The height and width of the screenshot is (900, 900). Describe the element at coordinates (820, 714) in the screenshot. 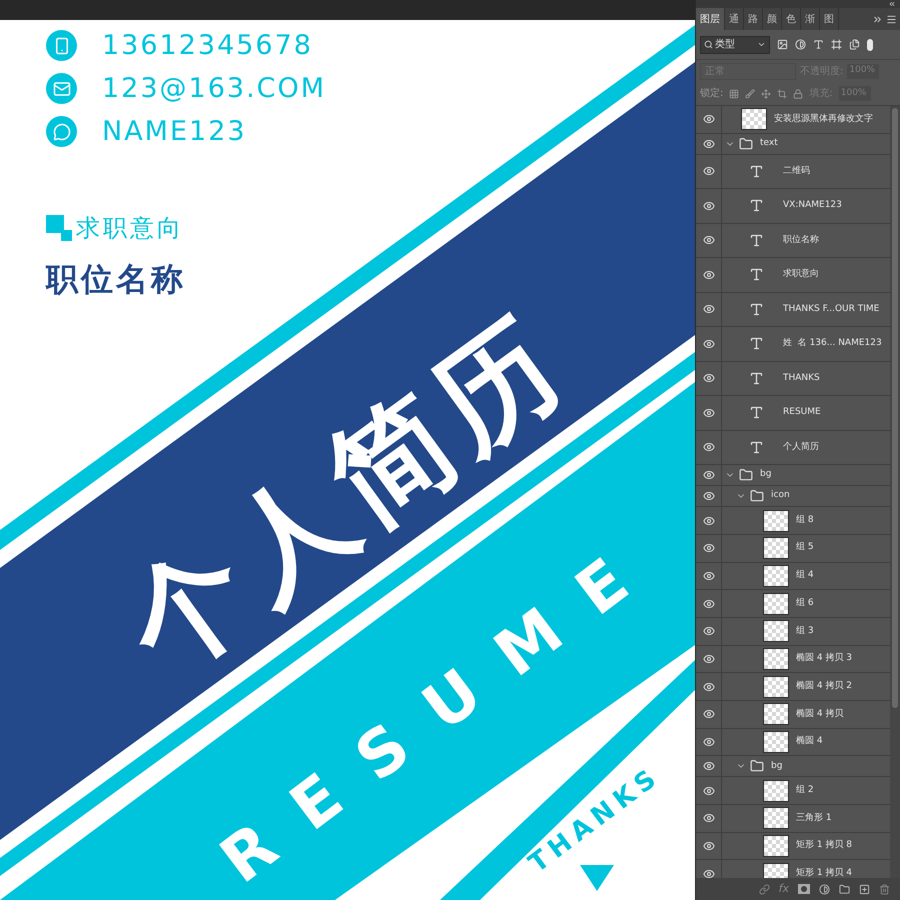

I see `layer-name: 椭圆 4 拷贝` at that location.